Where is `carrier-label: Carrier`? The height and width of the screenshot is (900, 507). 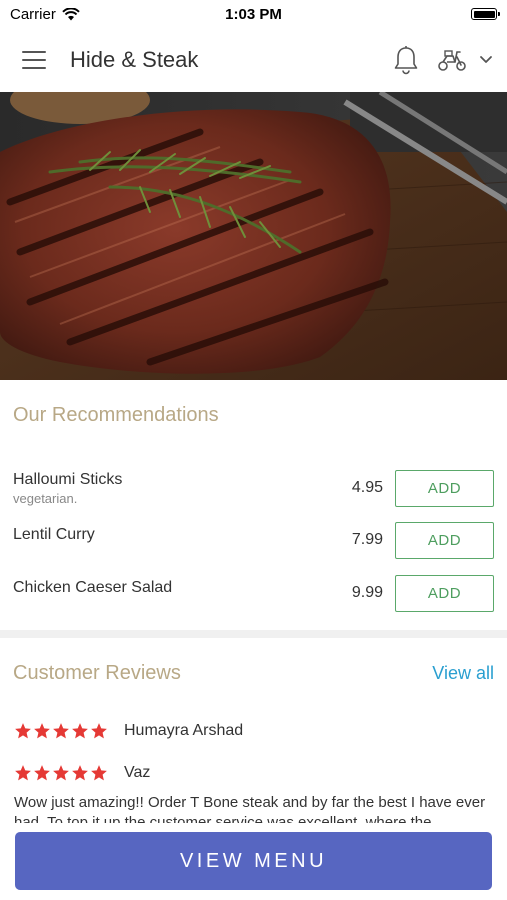
carrier-label: Carrier is located at coordinates (33, 14).